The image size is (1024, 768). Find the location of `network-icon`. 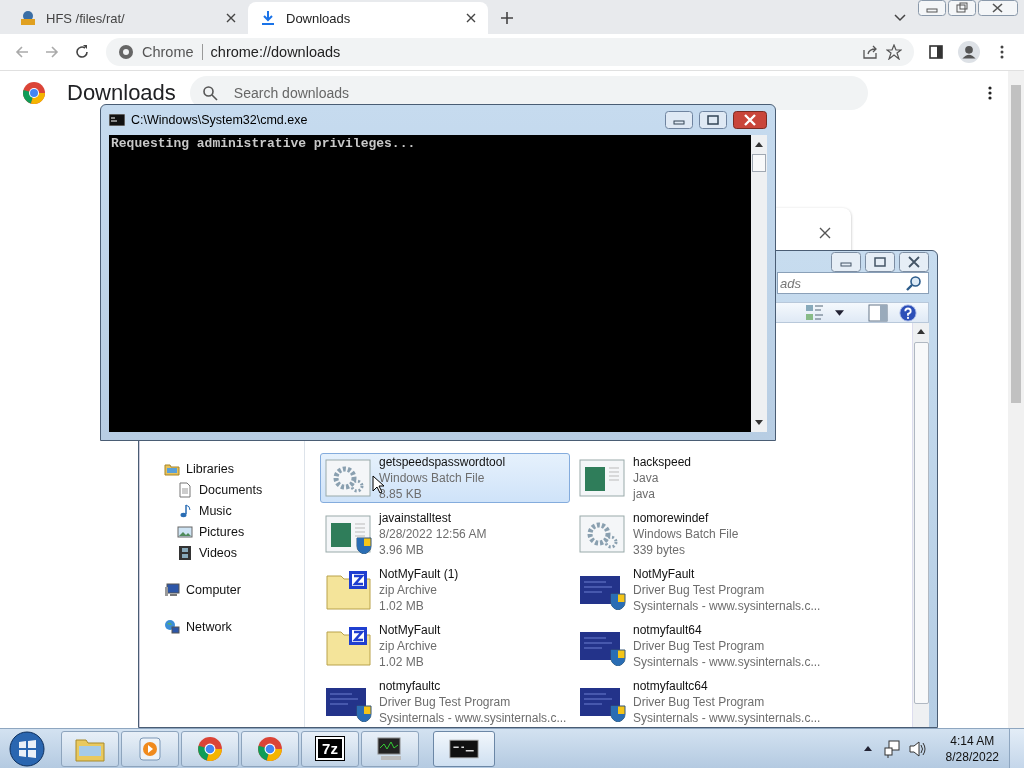

network-icon is located at coordinates (892, 748).